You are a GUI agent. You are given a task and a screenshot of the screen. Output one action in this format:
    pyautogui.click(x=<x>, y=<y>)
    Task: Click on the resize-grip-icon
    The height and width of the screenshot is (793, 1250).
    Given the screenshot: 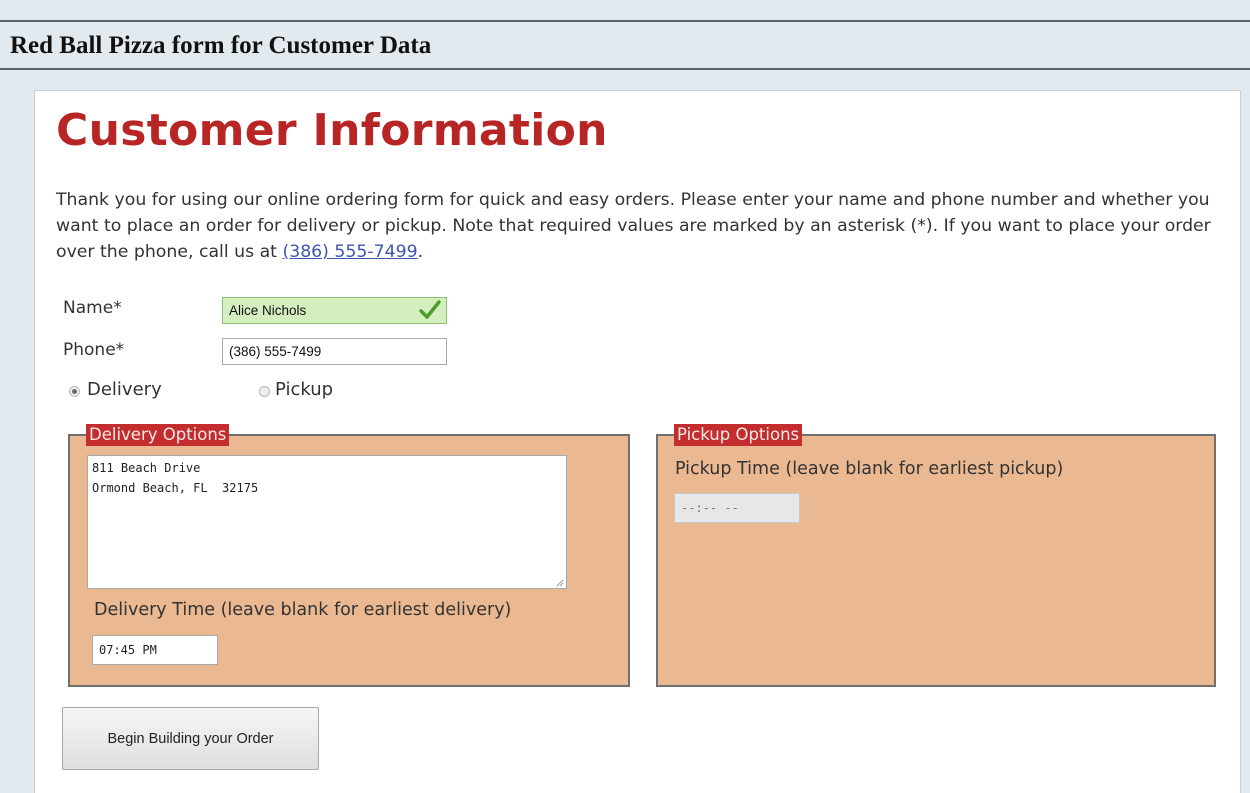 What is the action you would take?
    pyautogui.click(x=560, y=583)
    